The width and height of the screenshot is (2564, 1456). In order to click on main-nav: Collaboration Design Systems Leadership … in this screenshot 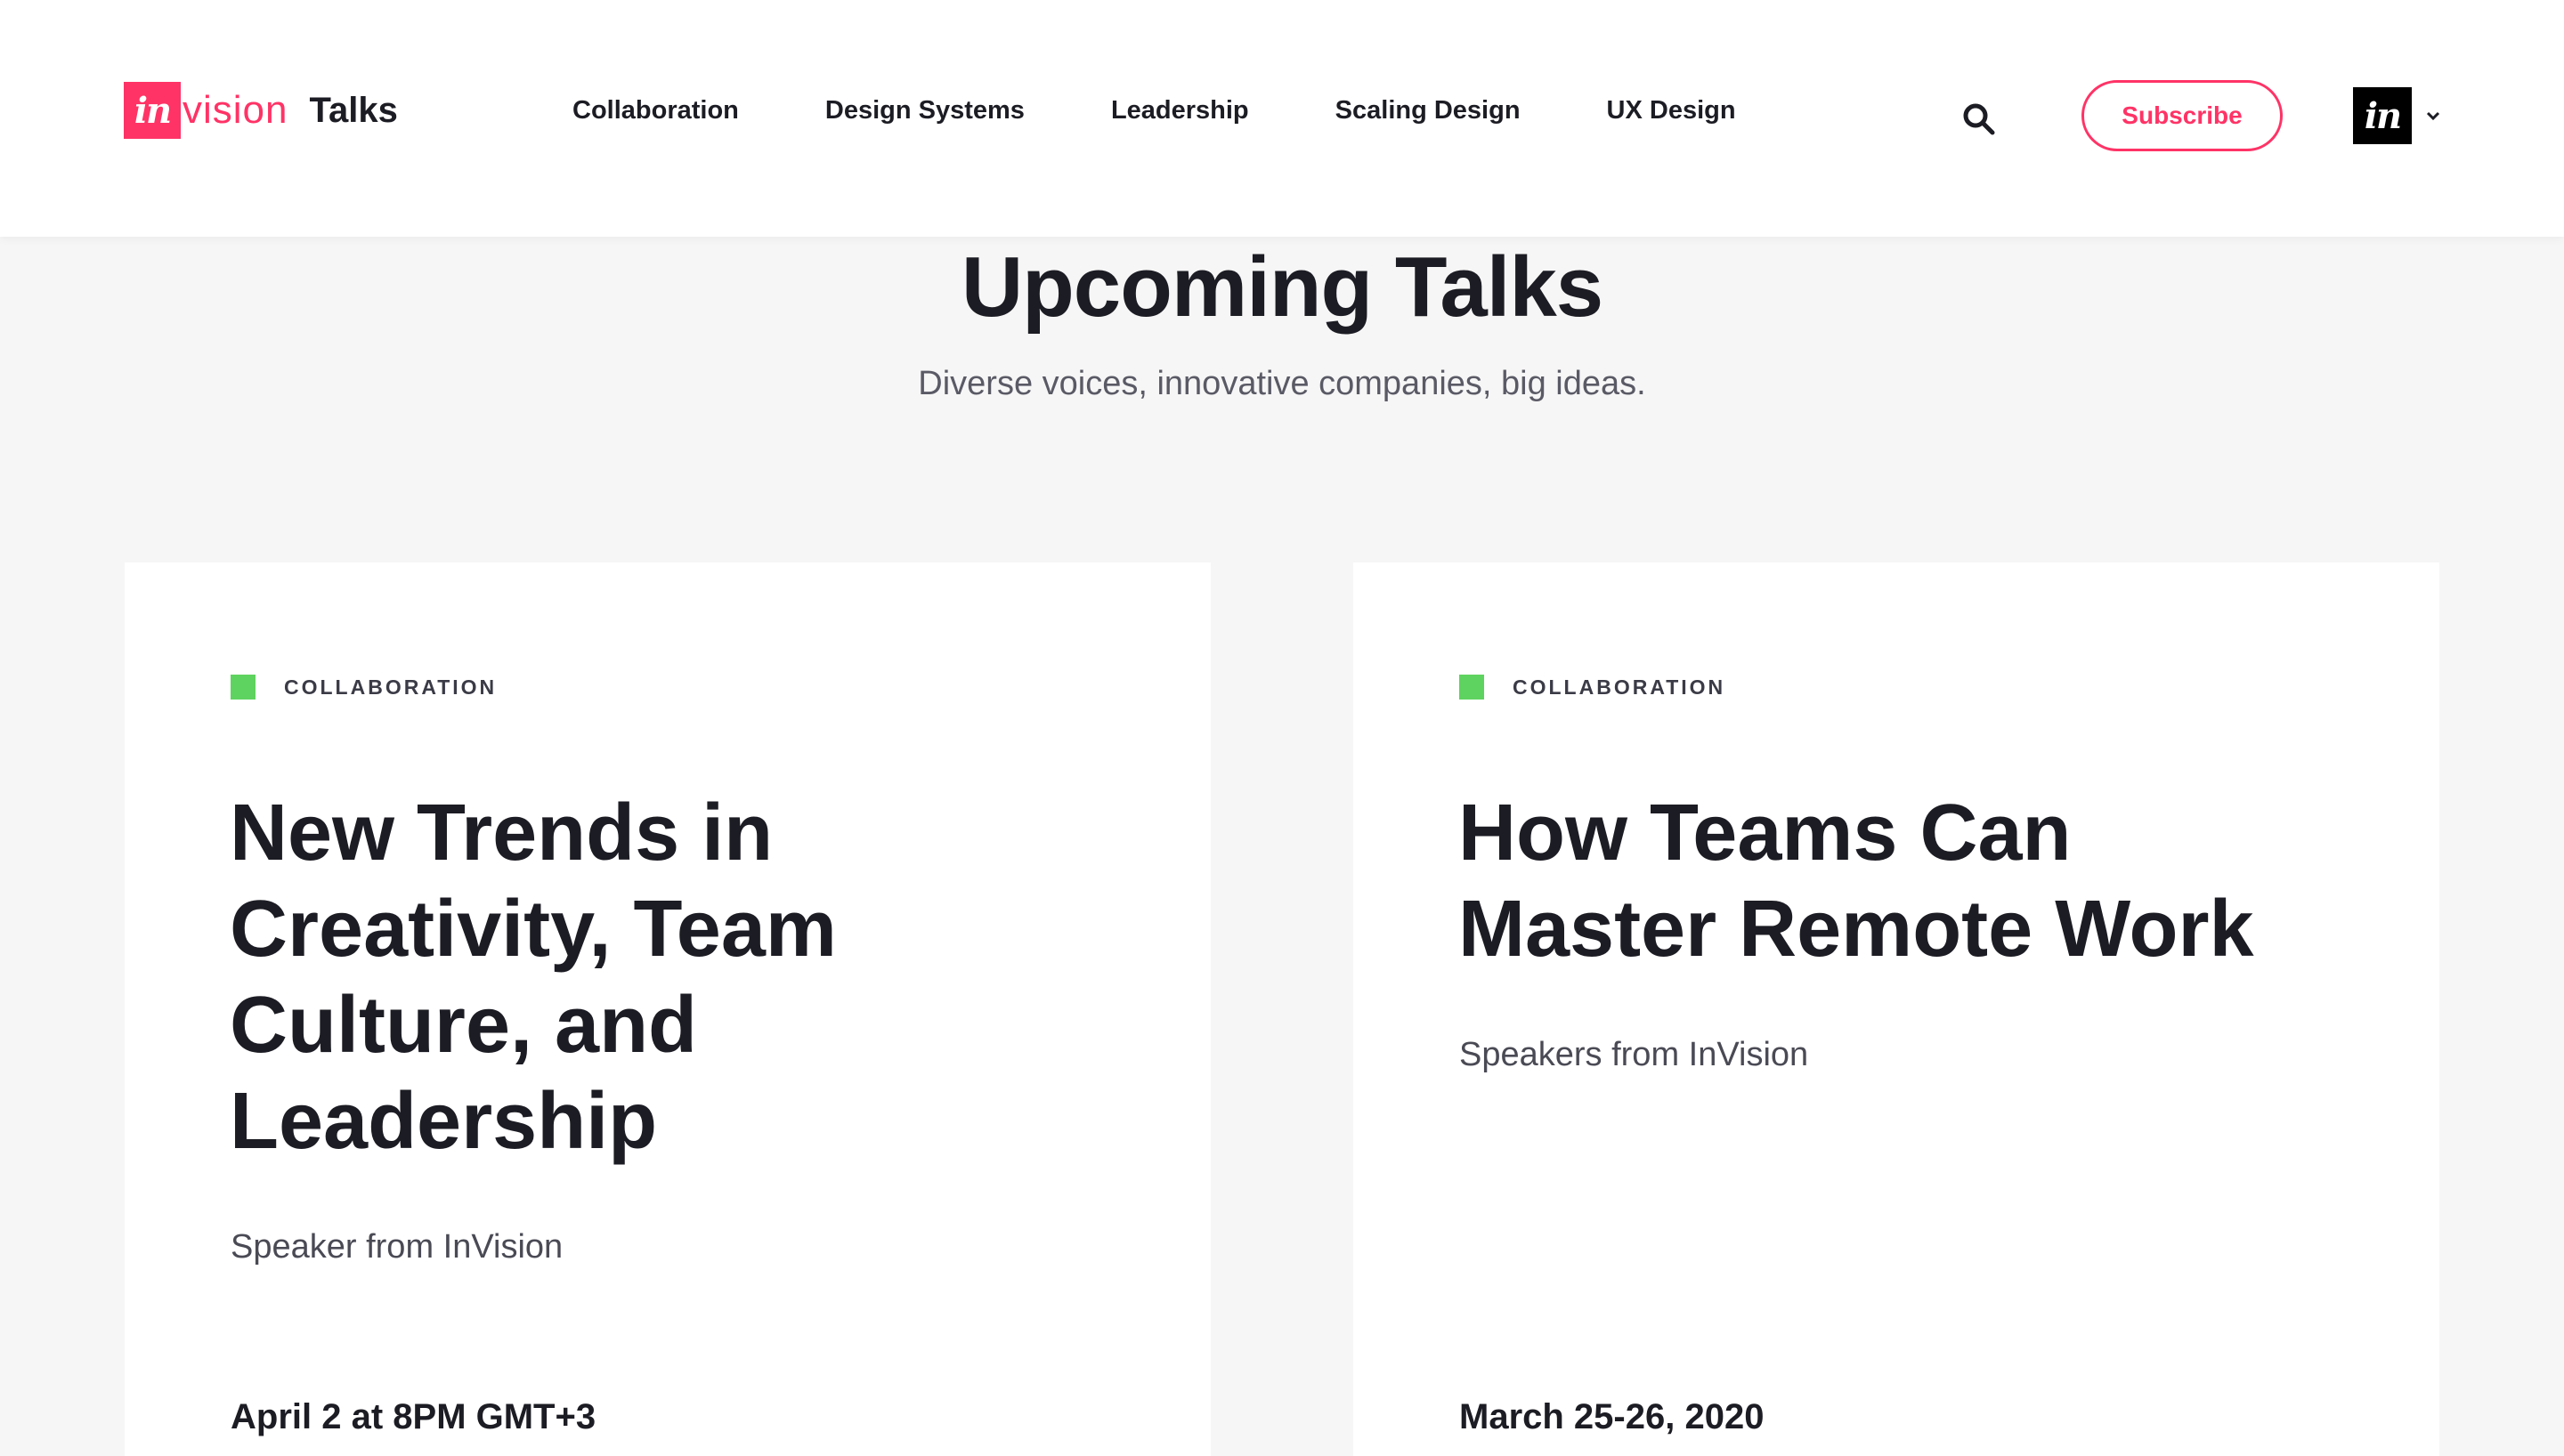, I will do `click(1154, 110)`.